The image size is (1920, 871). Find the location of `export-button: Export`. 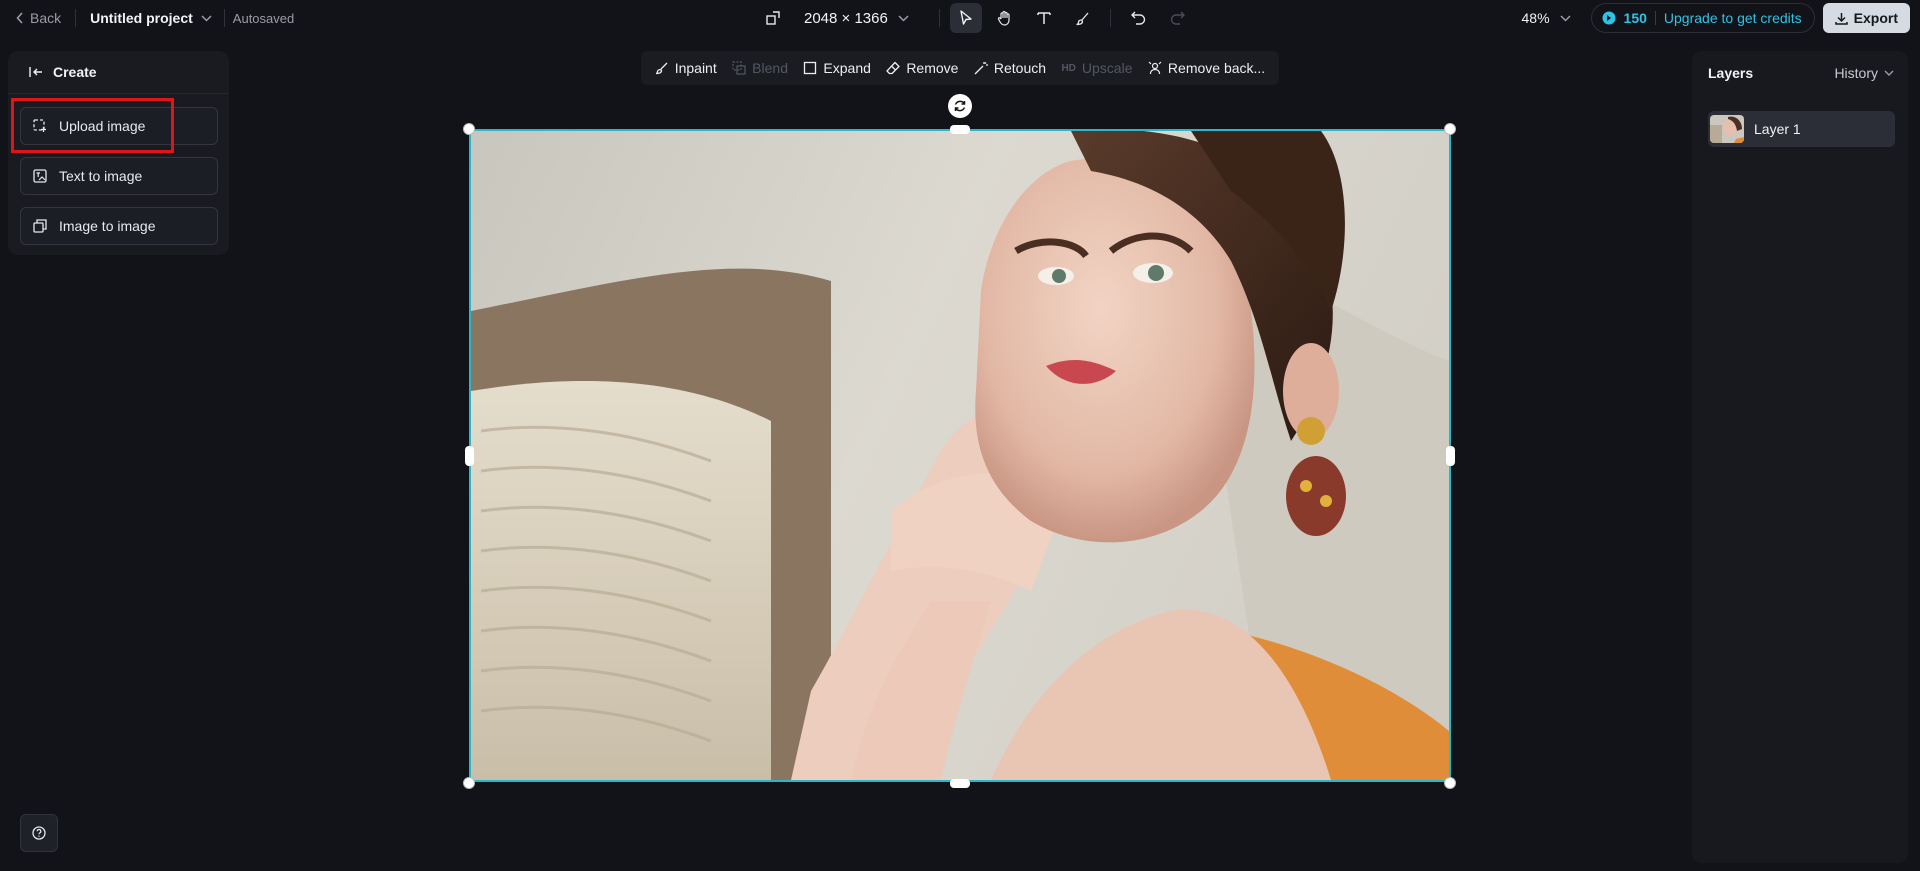

export-button: Export is located at coordinates (1866, 18).